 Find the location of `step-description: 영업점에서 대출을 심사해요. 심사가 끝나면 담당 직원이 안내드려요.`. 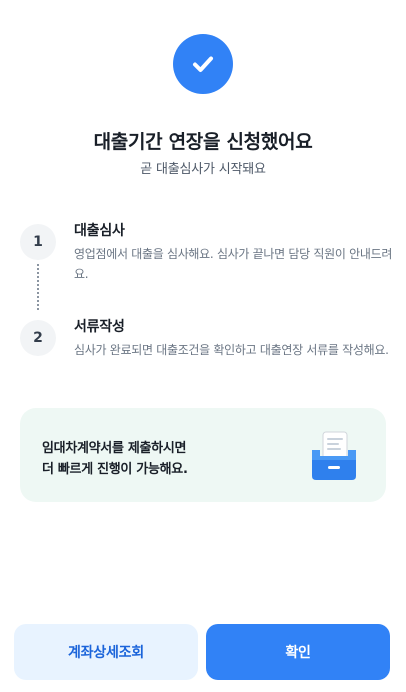

step-description: 영업점에서 대출을 심사해요. 심사가 끝나면 담당 직원이 안내드려요. is located at coordinates (233, 264).